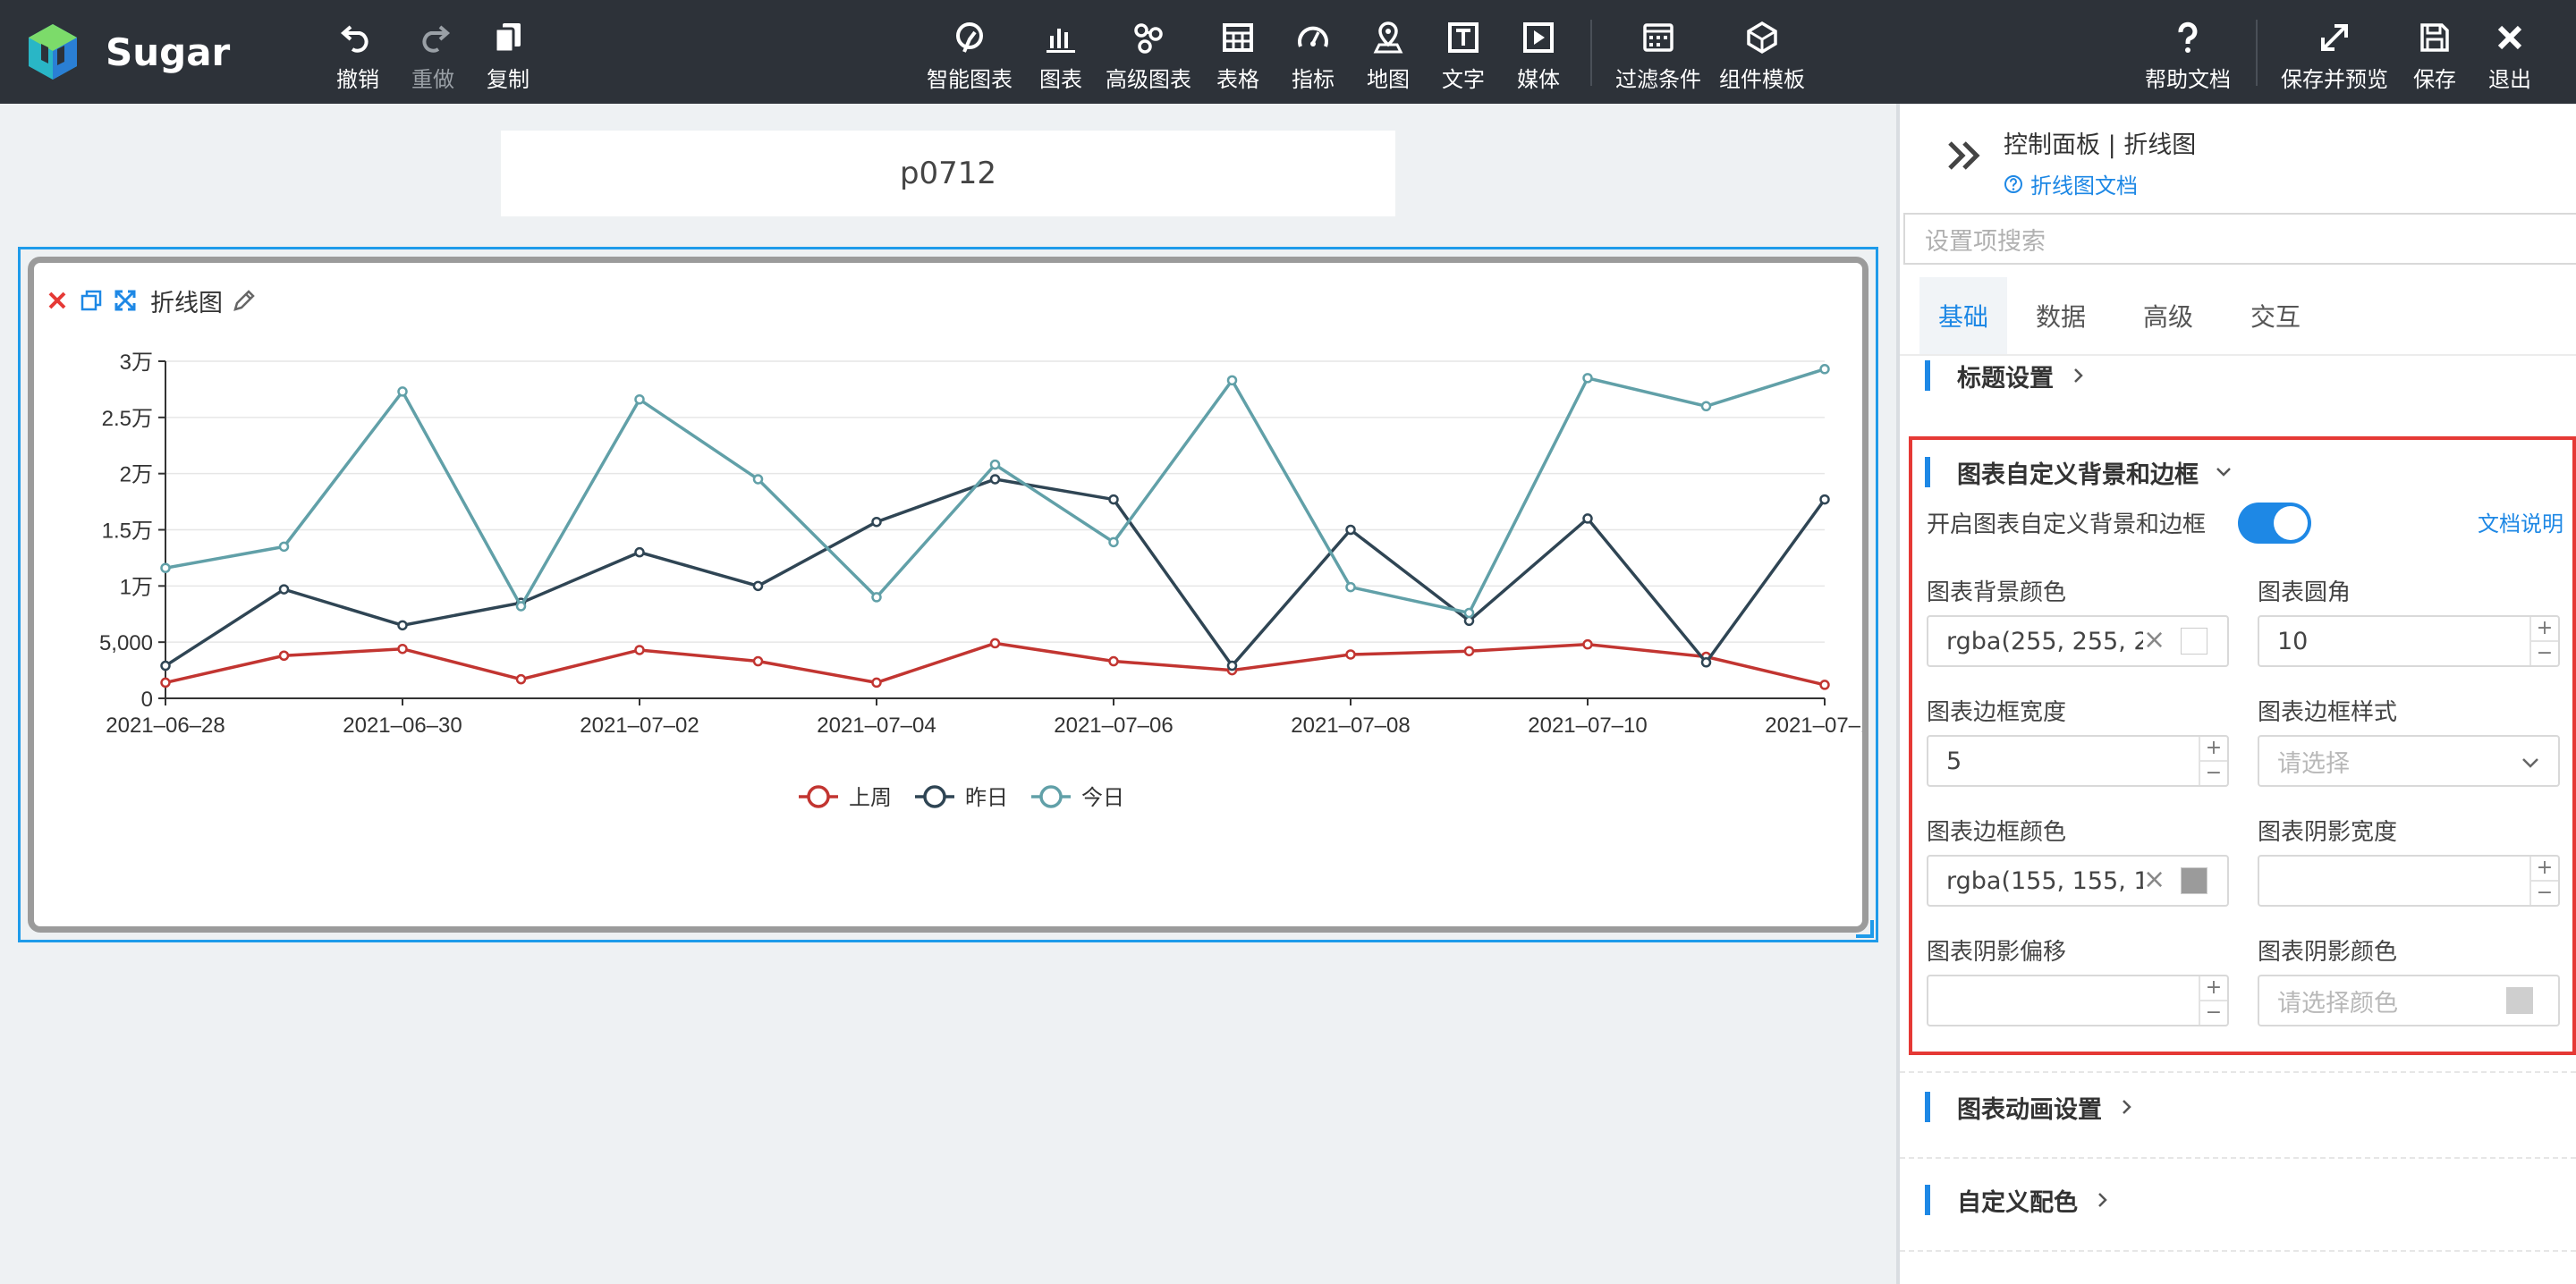 The height and width of the screenshot is (1284, 2576). What do you see at coordinates (2067, 524) in the screenshot?
I see `enable-bg-border-label: 开启图表自定义背景和边框` at bounding box center [2067, 524].